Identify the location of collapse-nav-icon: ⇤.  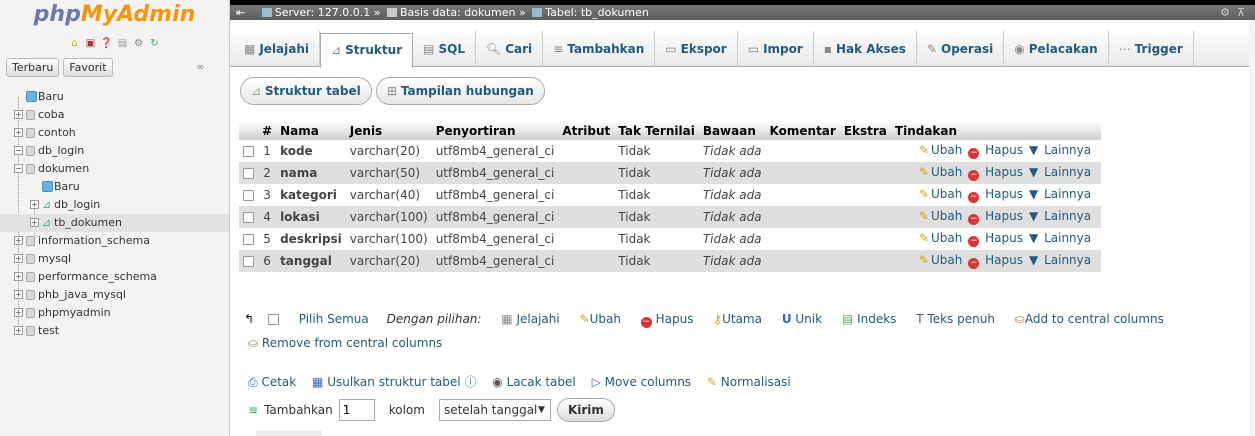
(240, 12).